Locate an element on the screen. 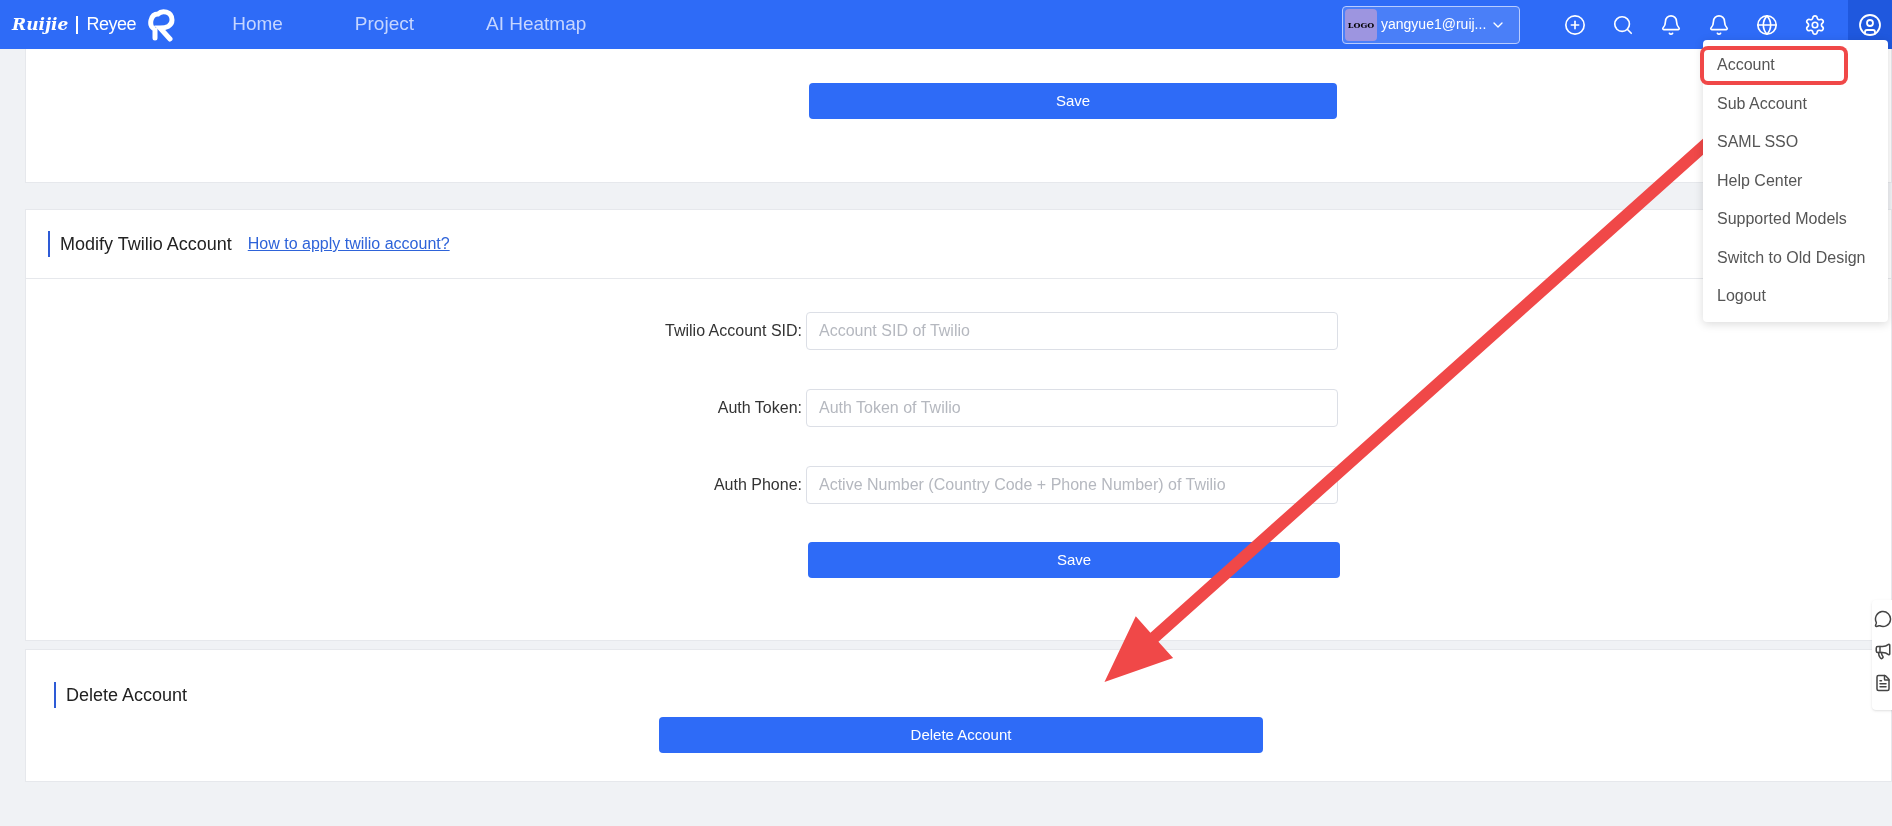  menu-item: Sub Account is located at coordinates (1795, 103).